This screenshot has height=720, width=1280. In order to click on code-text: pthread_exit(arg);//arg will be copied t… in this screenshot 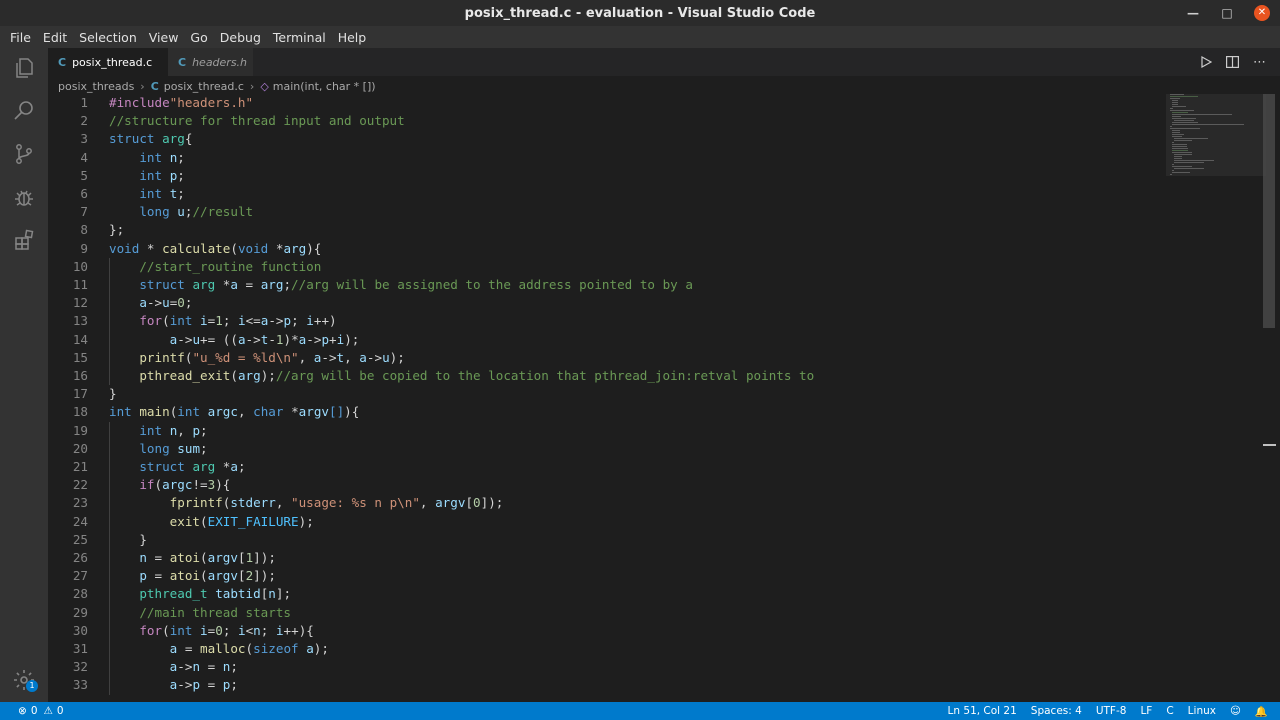, I will do `click(477, 375)`.